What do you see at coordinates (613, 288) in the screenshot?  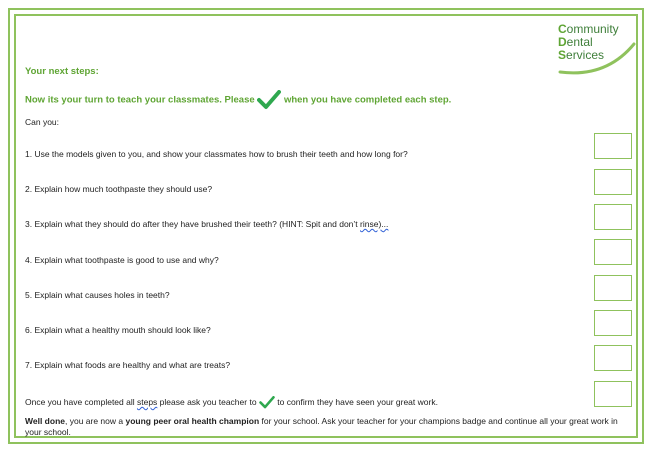 I see `step-5-checkbox` at bounding box center [613, 288].